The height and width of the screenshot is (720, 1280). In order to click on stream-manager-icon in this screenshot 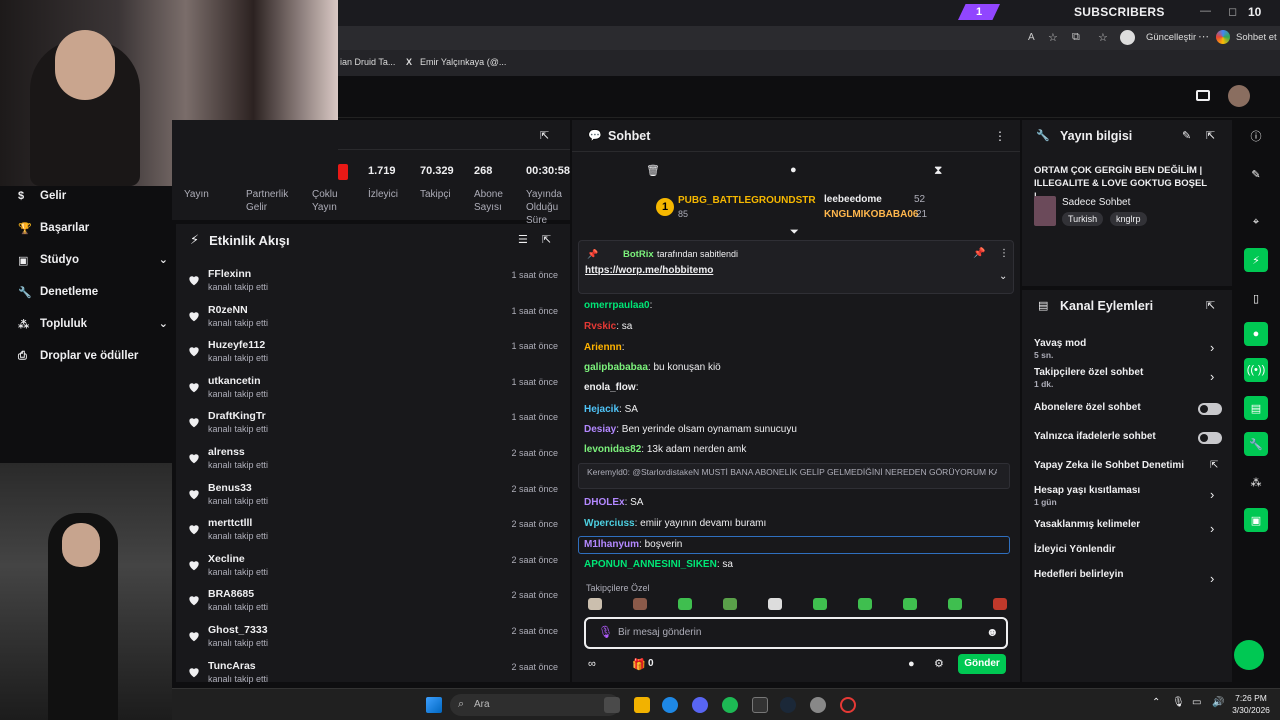, I will do `click(1203, 95)`.